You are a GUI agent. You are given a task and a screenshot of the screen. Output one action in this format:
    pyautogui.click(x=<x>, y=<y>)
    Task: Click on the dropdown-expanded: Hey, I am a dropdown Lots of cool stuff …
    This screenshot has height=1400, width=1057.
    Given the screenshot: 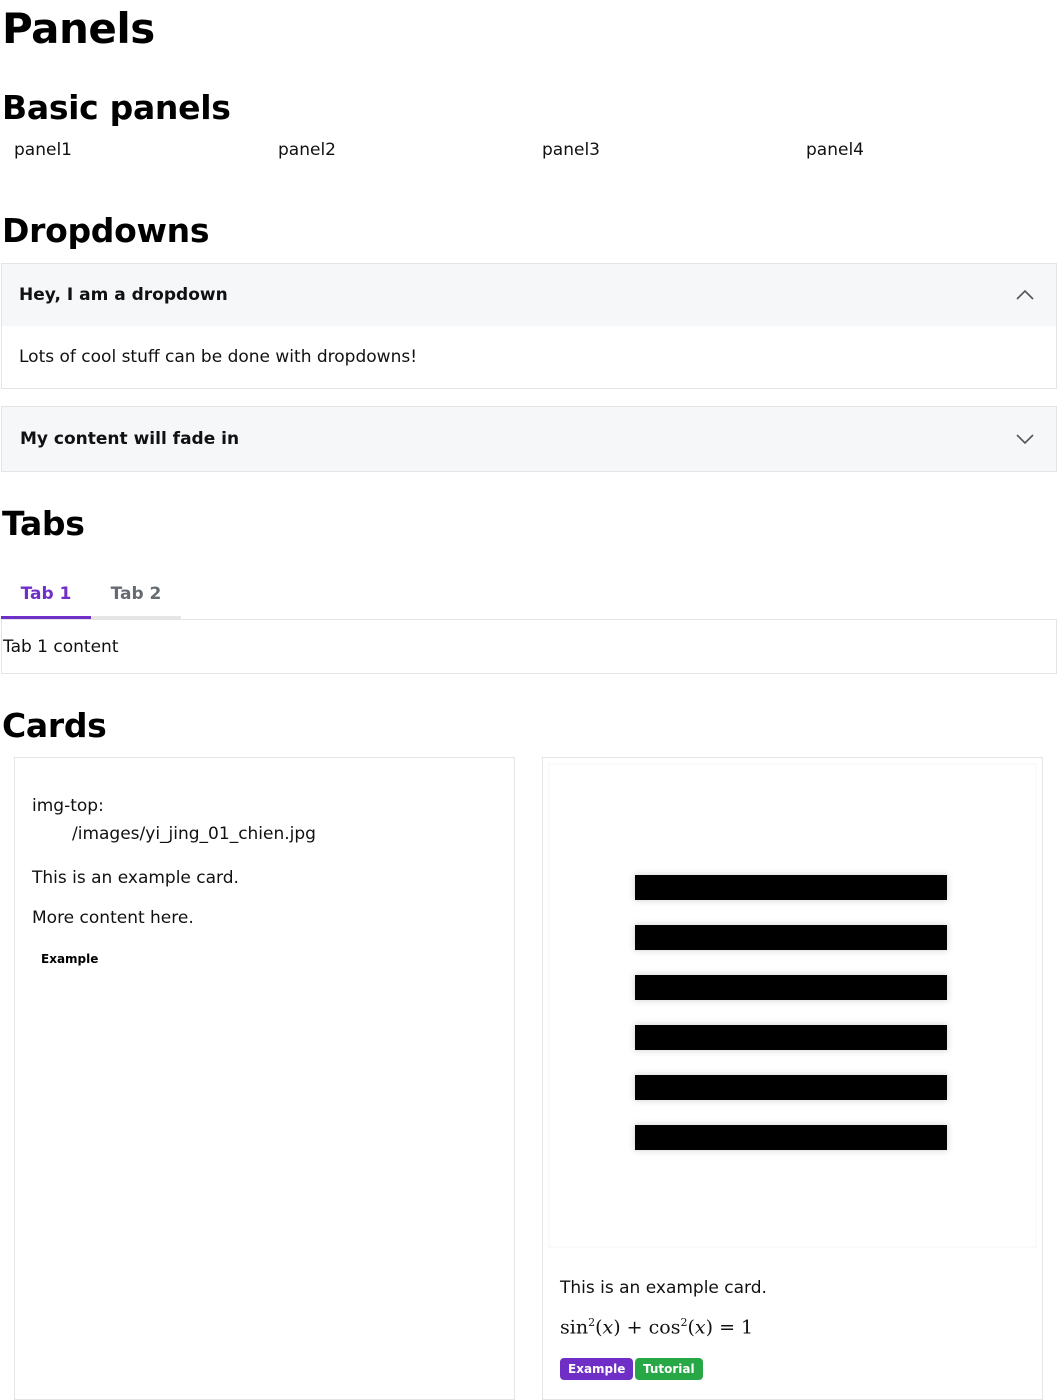 What is the action you would take?
    pyautogui.click(x=529, y=326)
    